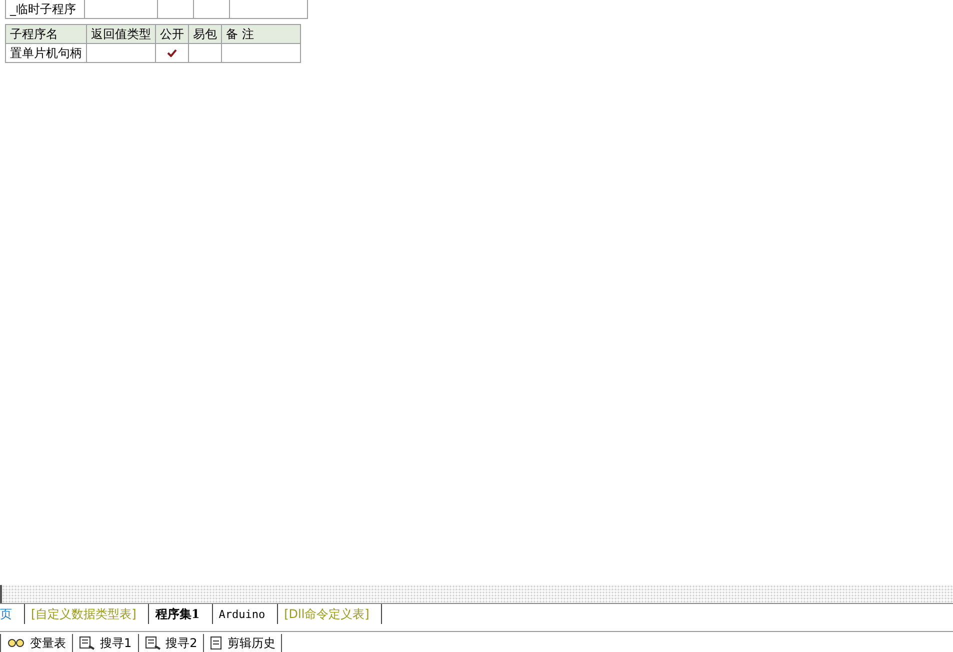 The width and height of the screenshot is (953, 652). What do you see at coordinates (261, 34) in the screenshot?
I see `column-header: 备 注` at bounding box center [261, 34].